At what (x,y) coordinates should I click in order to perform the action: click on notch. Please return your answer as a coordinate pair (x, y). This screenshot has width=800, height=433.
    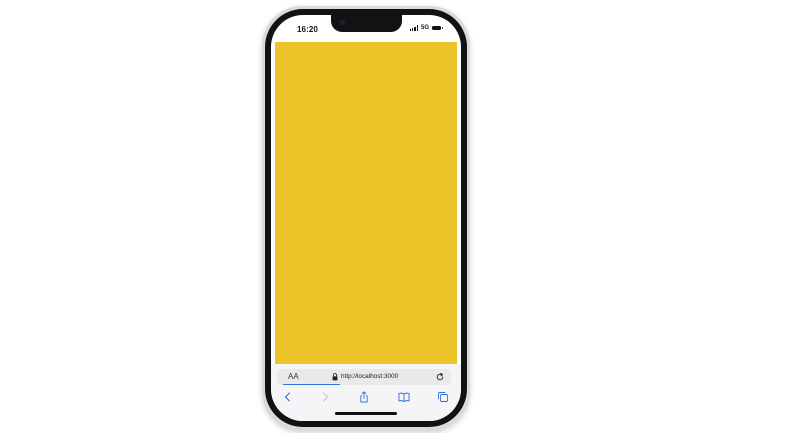
    Looking at the image, I should click on (366, 23).